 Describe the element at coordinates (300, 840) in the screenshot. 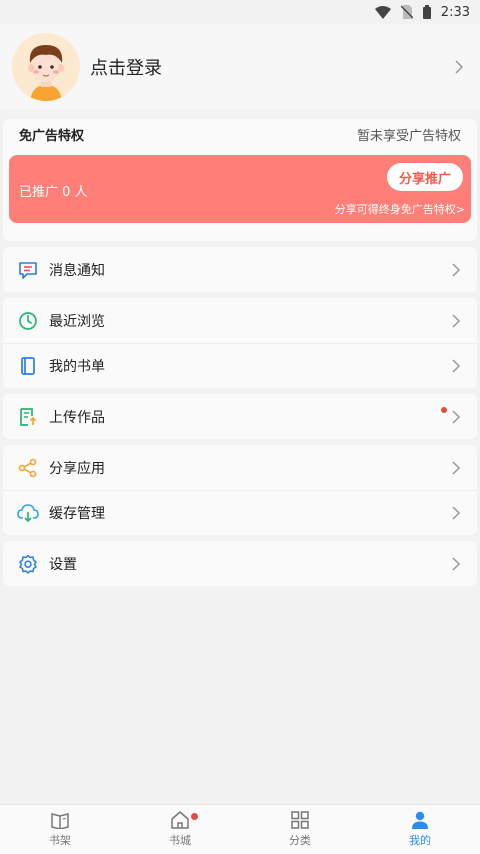

I see `tab-label: 分类` at that location.